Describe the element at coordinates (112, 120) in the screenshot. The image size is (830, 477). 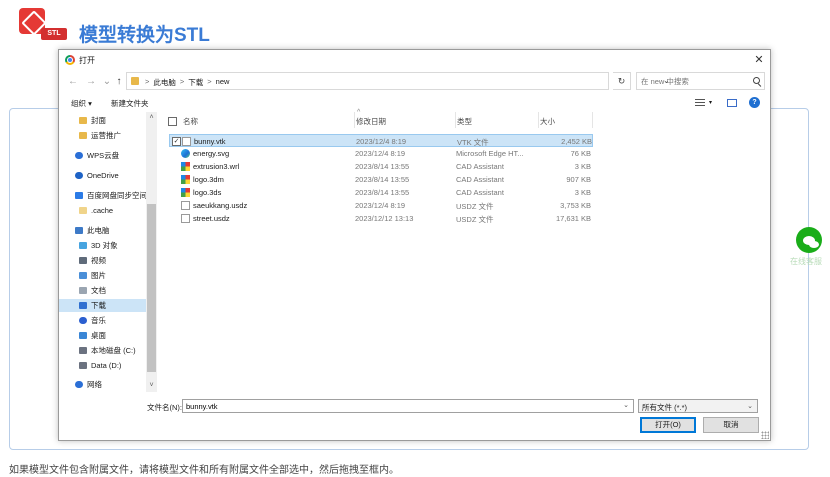
I see `nav-item-cover: 封面` at that location.